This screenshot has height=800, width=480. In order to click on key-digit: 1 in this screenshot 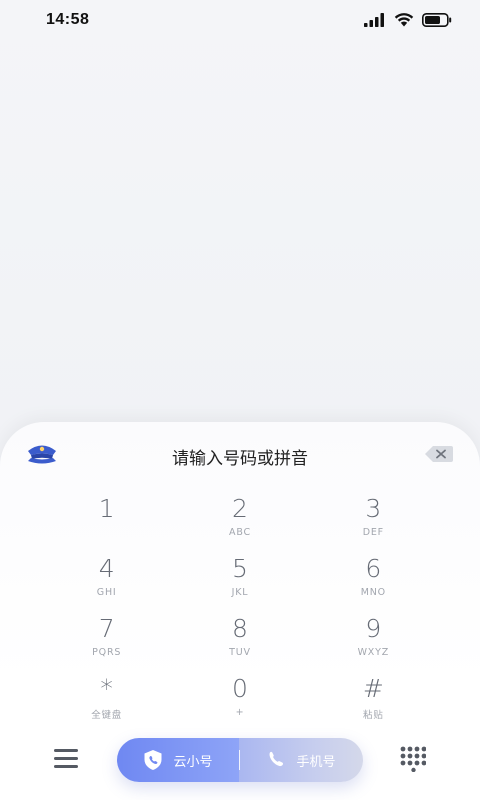, I will do `click(106, 508)`.